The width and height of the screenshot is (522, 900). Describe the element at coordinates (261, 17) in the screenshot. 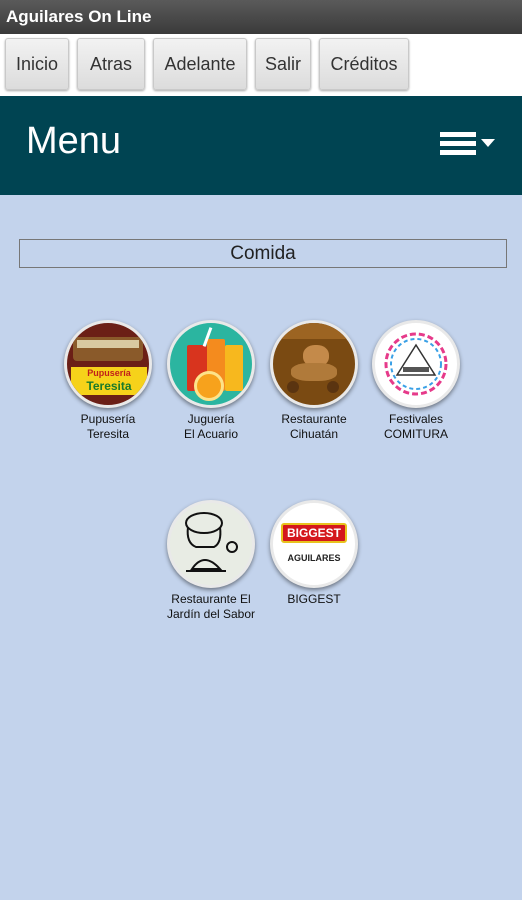

I see `window-title-bar: Aguilares On Line` at that location.